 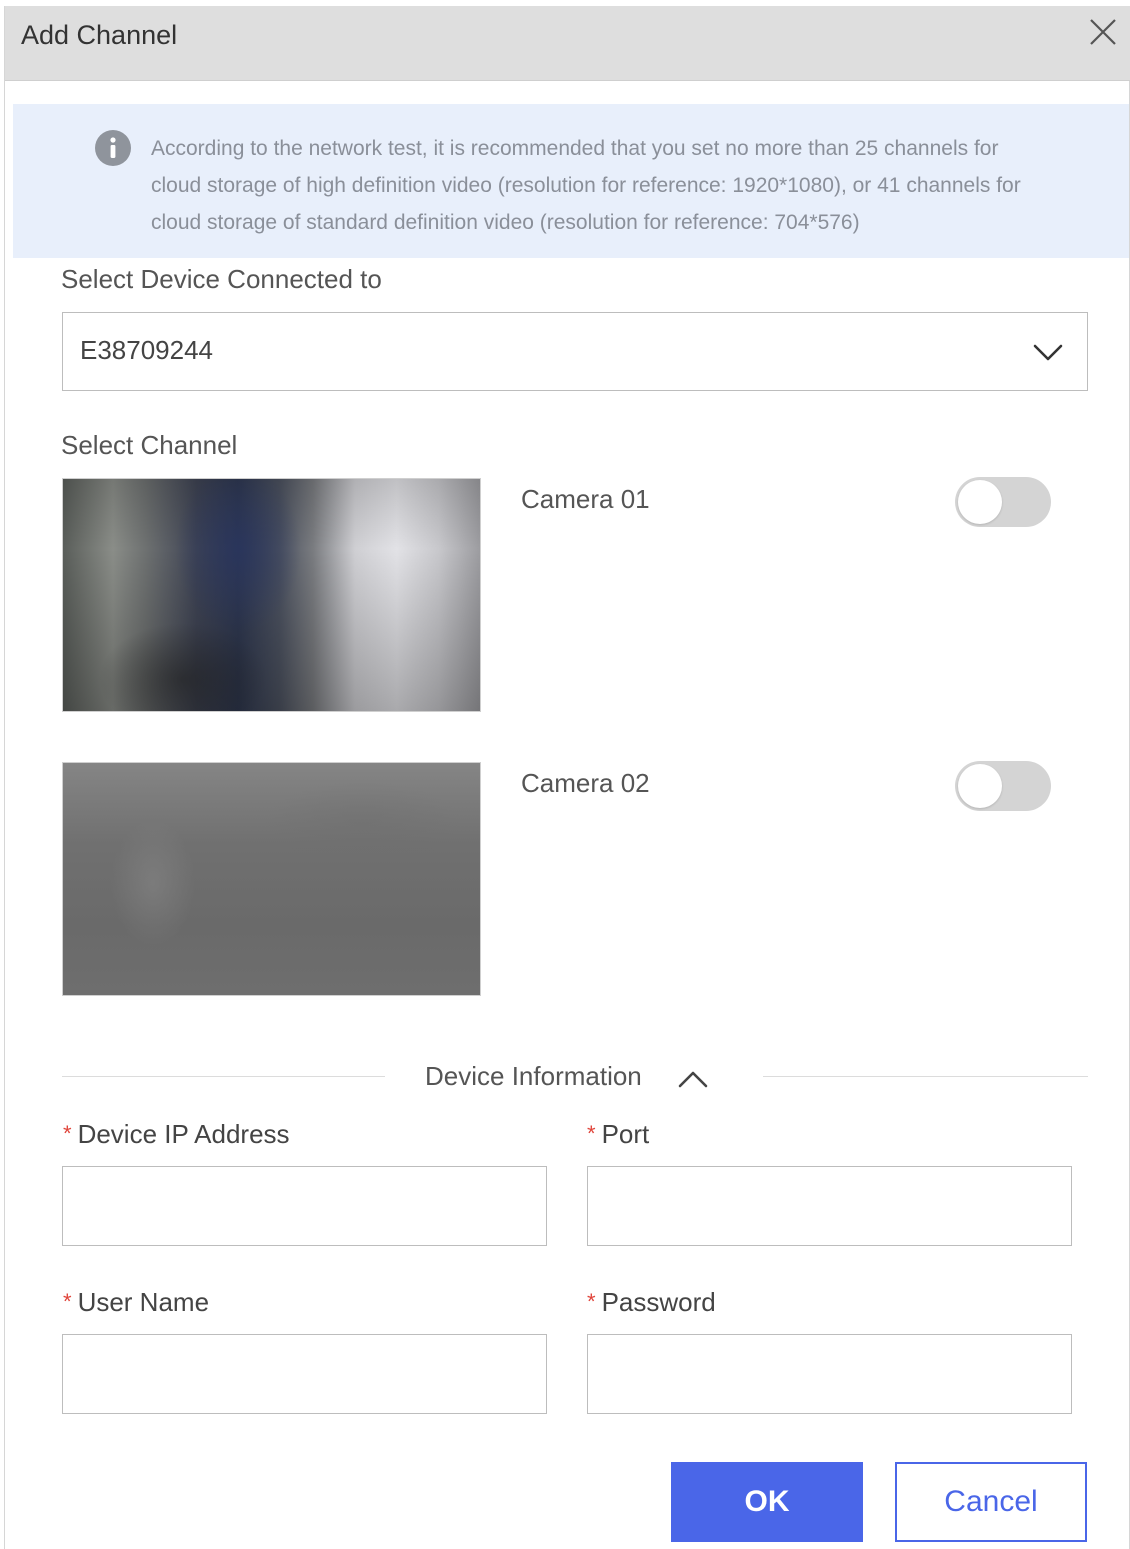 What do you see at coordinates (618, 1134) in the screenshot?
I see `port-label: * Port` at bounding box center [618, 1134].